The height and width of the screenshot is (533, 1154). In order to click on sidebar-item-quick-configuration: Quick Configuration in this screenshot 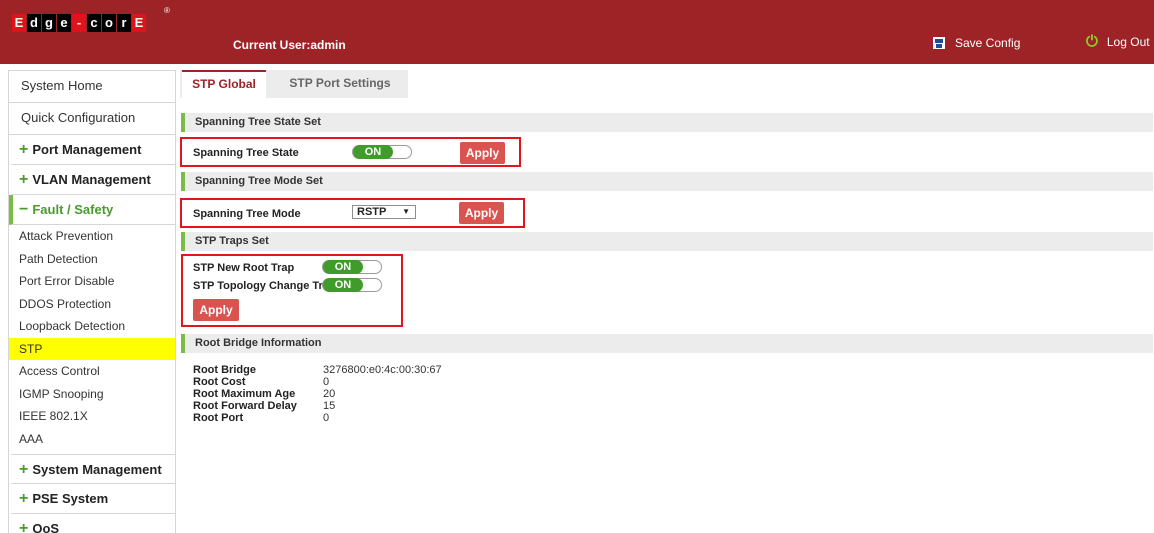, I will do `click(92, 119)`.